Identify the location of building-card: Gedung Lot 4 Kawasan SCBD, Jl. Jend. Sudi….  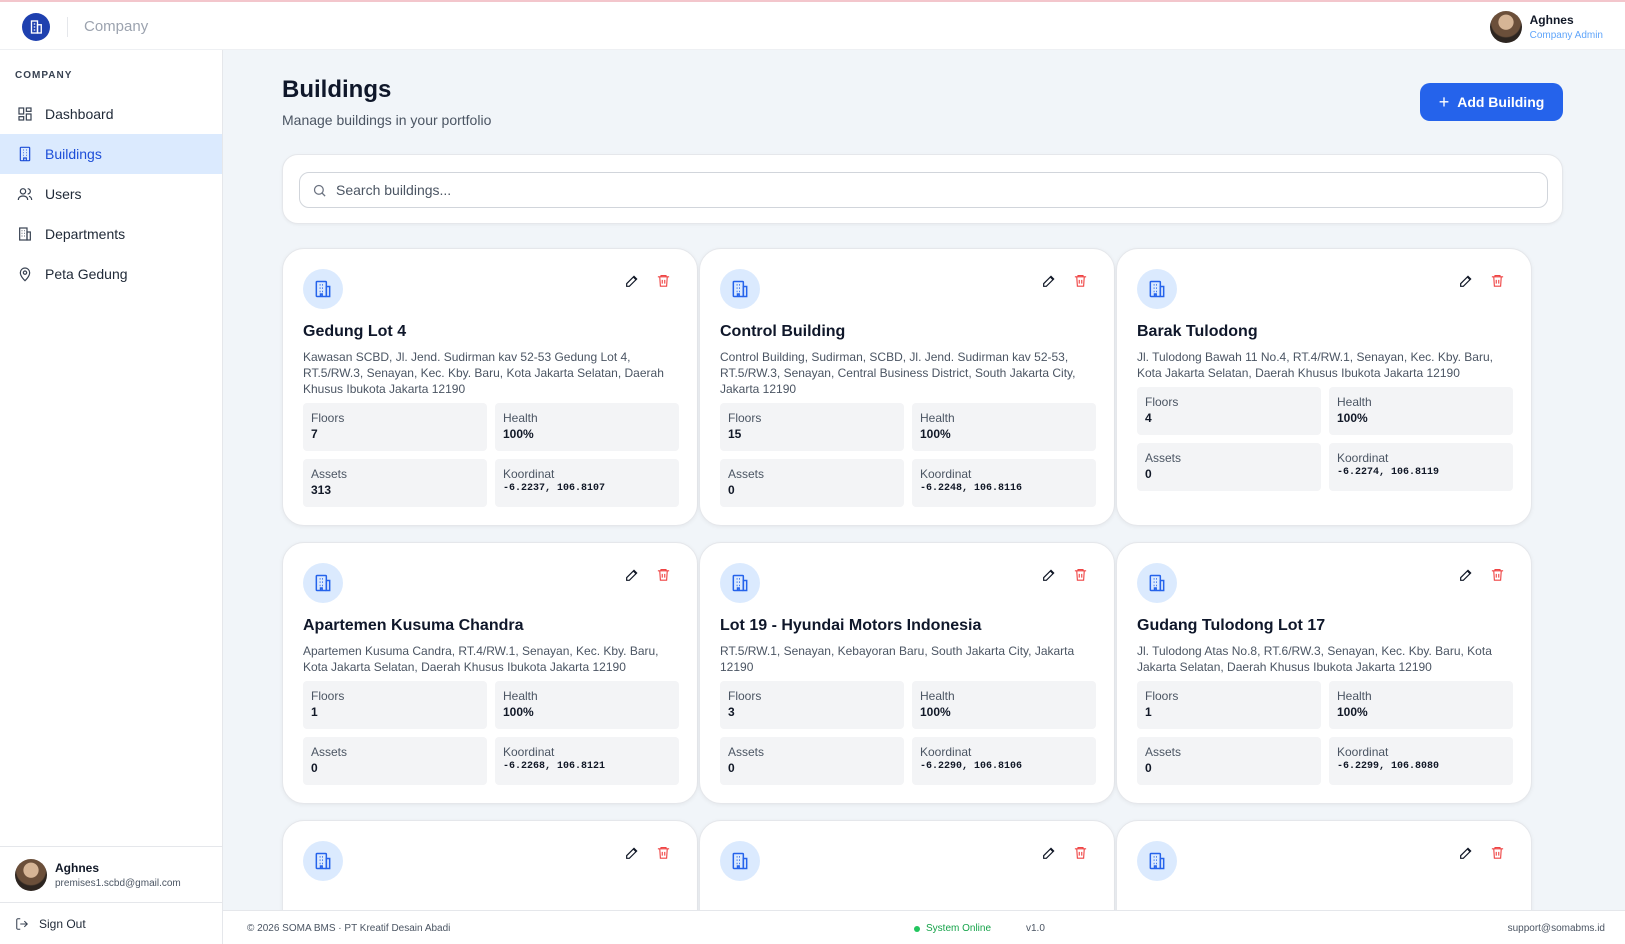
(490, 387).